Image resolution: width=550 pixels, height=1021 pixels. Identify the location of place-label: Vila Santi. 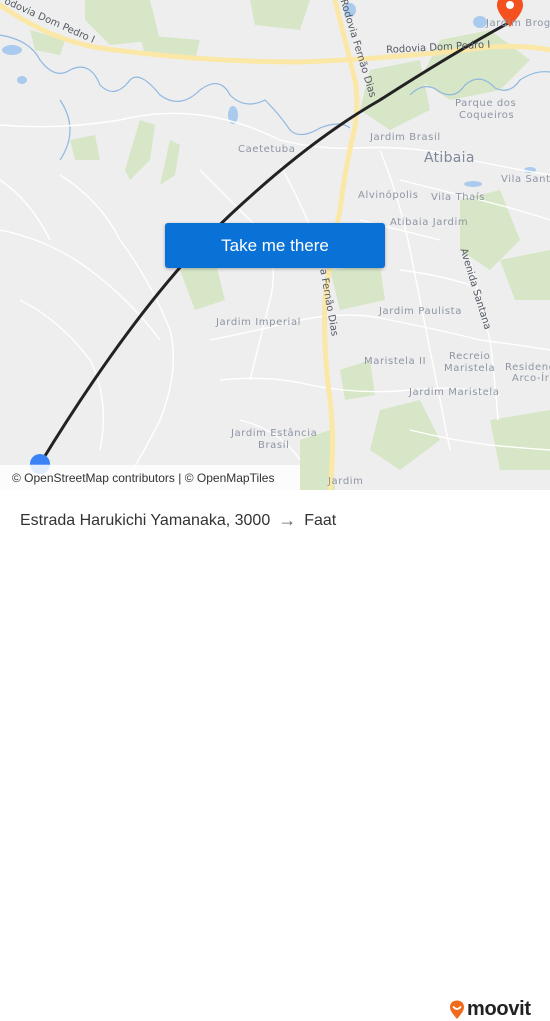
(525, 179).